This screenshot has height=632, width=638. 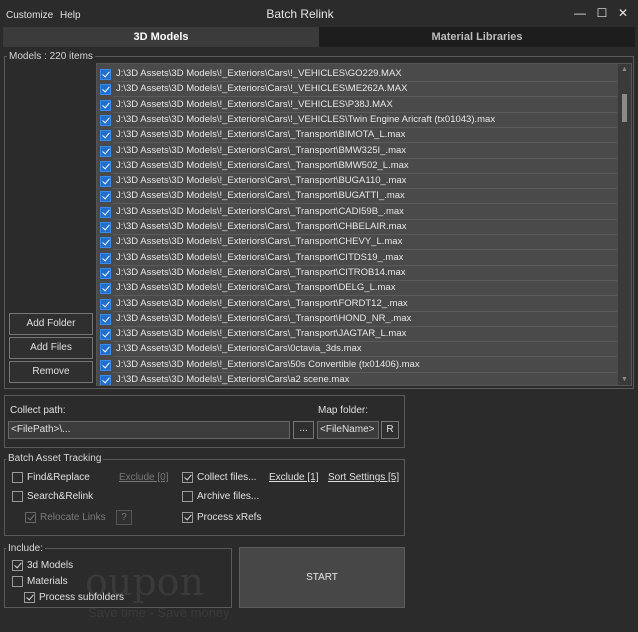 What do you see at coordinates (143, 477) in the screenshot?
I see `exclude-left-link: Exclude [0]` at bounding box center [143, 477].